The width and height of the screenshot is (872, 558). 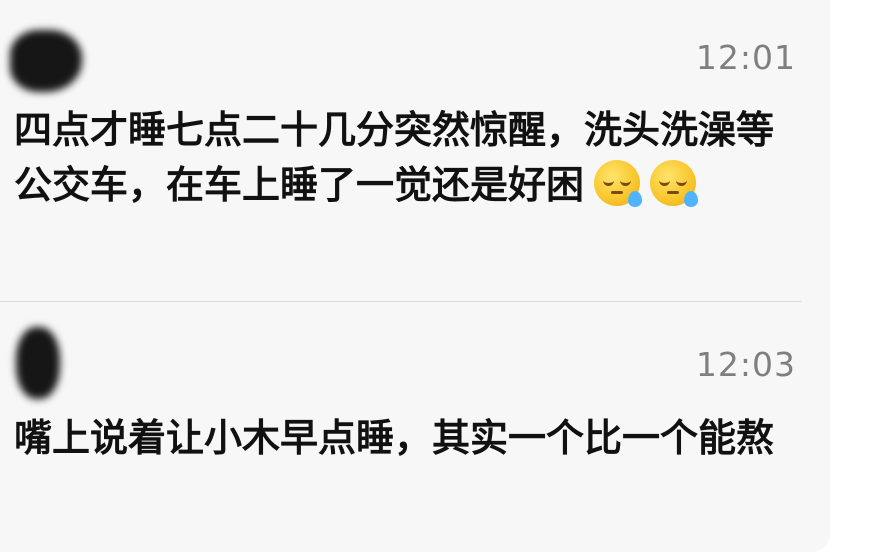 What do you see at coordinates (745, 57) in the screenshot?
I see `message-timestamp: 12:01` at bounding box center [745, 57].